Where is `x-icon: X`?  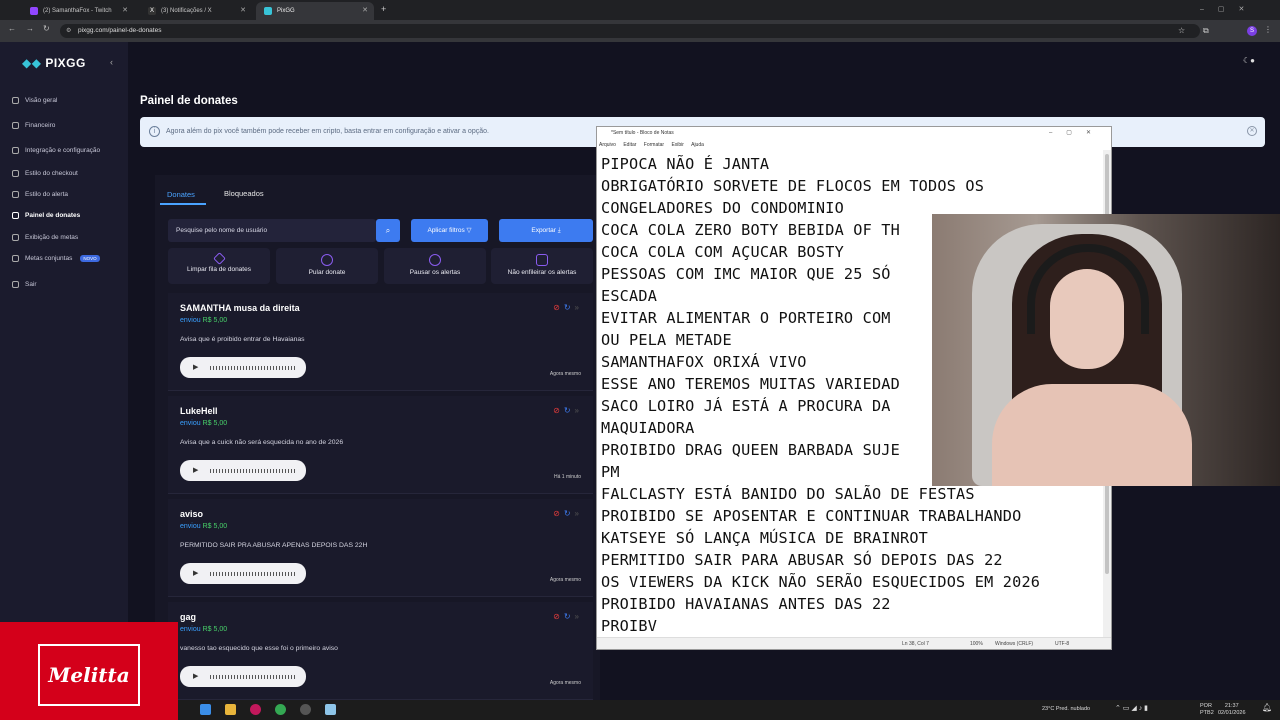
x-icon: X is located at coordinates (152, 11).